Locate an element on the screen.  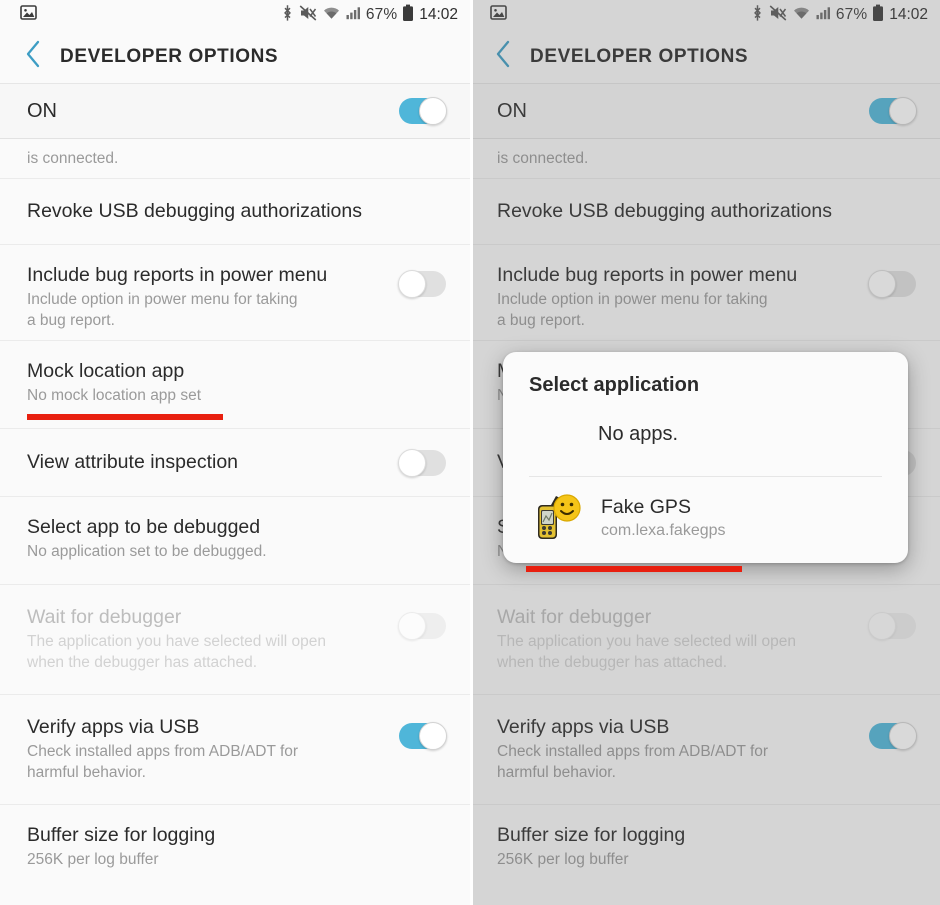
dialog-app-texts: Fake GPS com.lexa.fakegps is located at coordinates (663, 517).